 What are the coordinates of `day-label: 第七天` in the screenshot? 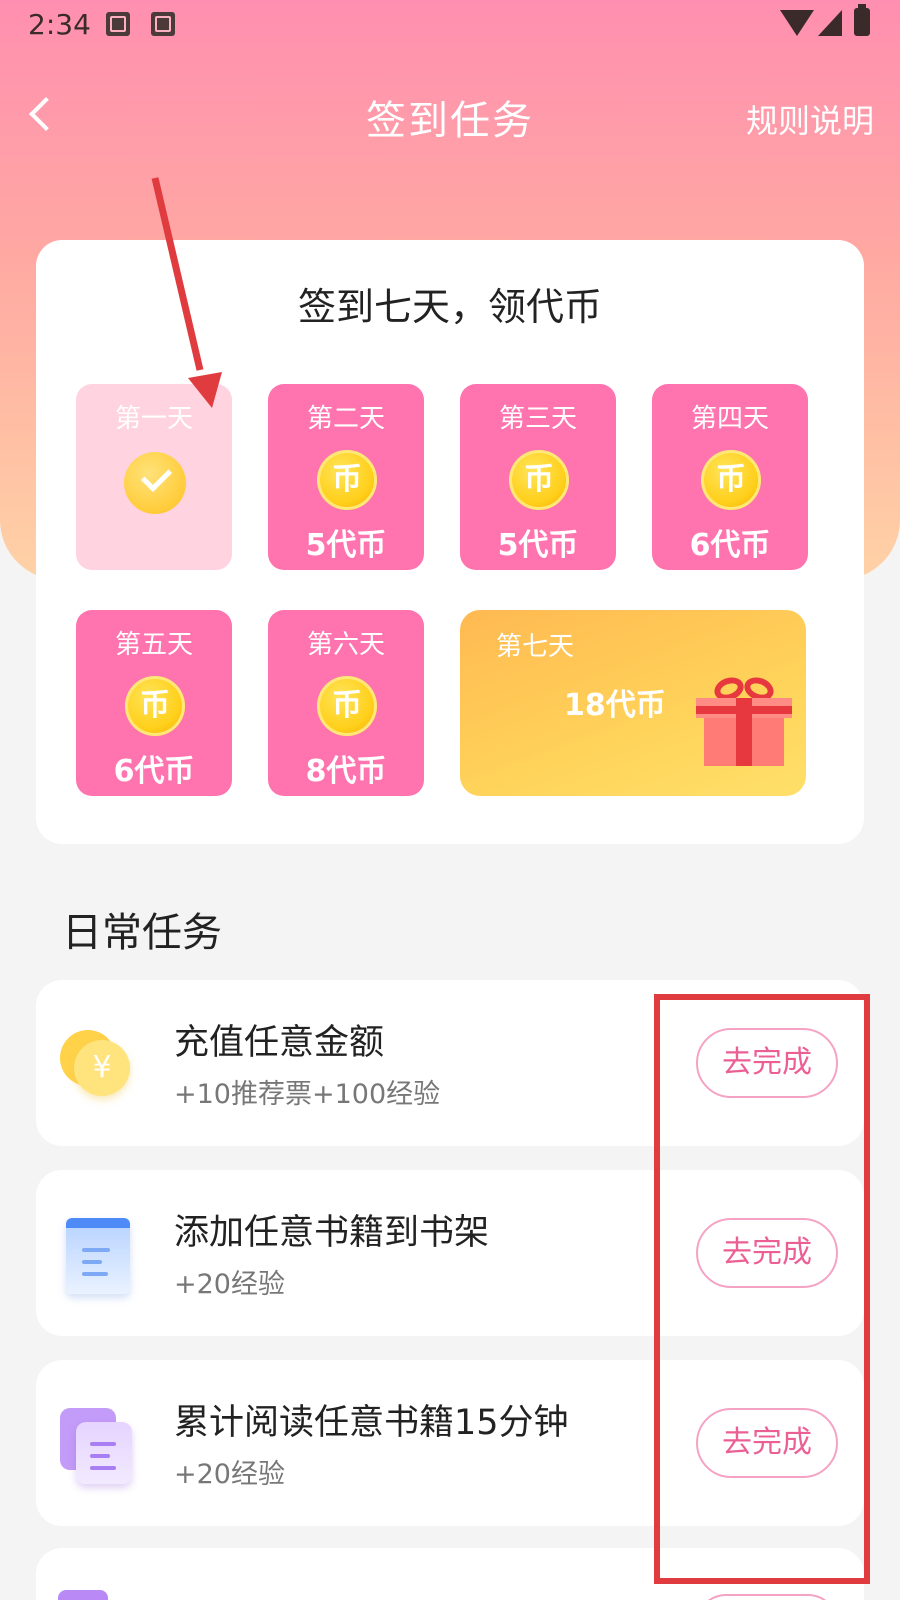 It's located at (535, 647).